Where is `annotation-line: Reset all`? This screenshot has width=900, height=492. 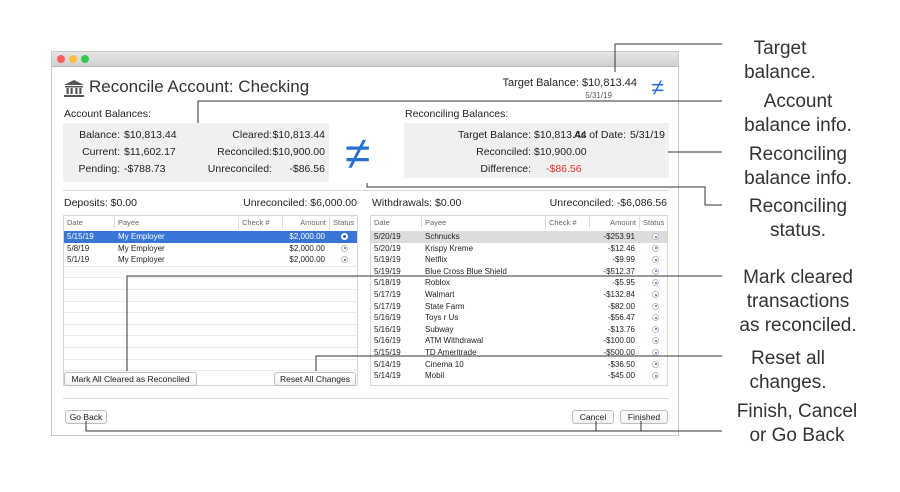
annotation-line: Reset all is located at coordinates (788, 358).